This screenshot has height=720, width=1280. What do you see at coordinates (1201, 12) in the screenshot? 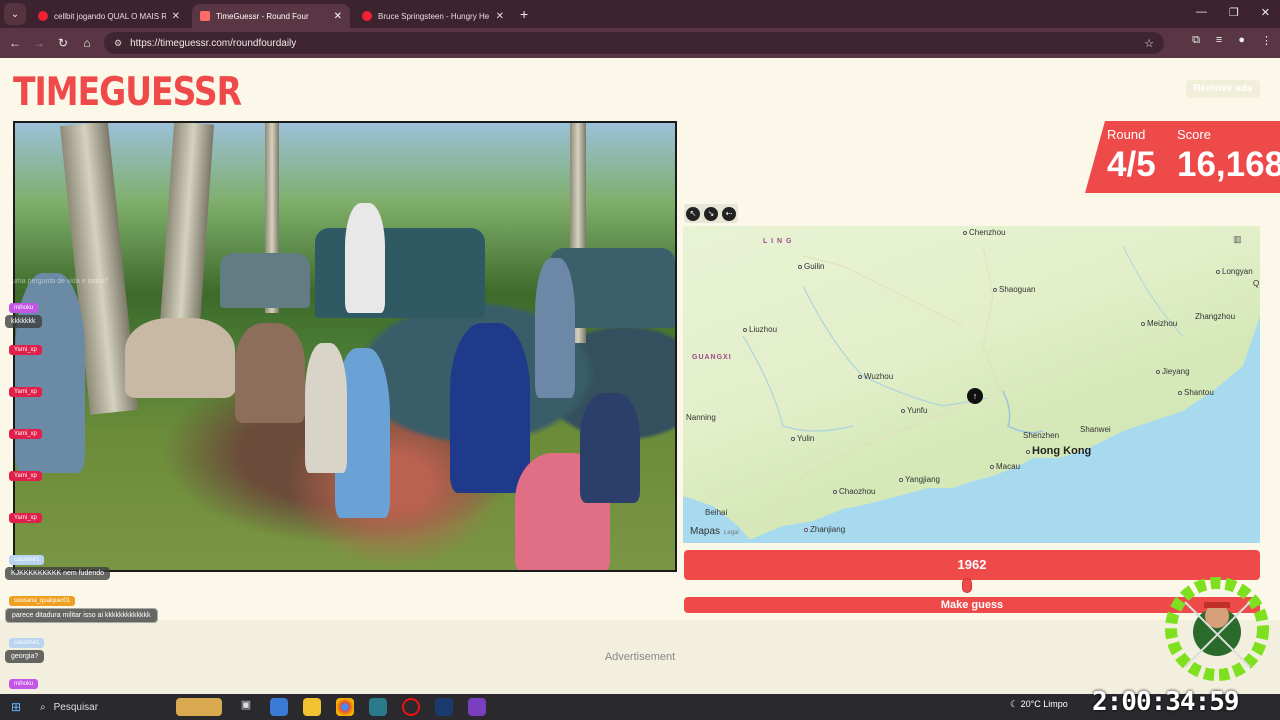
I see `minimize-icon: —` at bounding box center [1201, 12].